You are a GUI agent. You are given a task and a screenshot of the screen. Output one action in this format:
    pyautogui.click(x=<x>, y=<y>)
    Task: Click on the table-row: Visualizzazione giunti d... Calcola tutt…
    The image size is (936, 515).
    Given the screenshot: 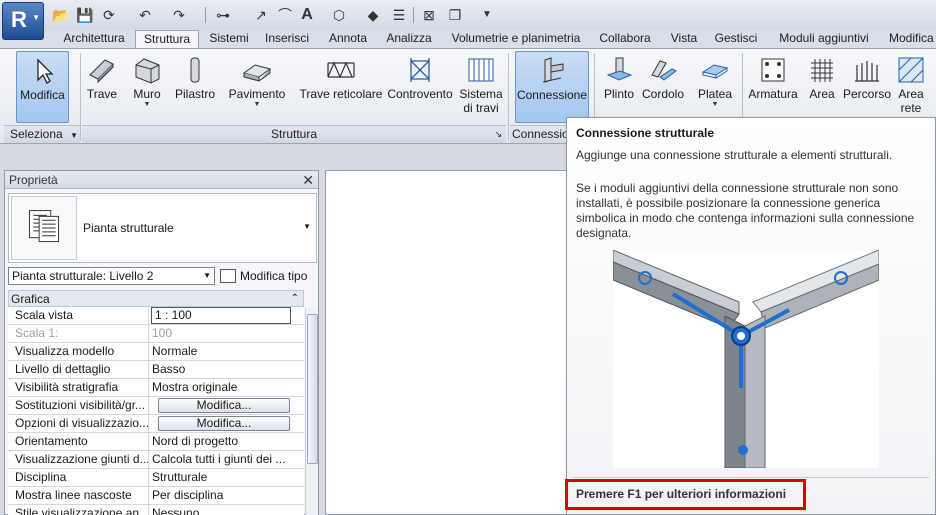 What is the action you would take?
    pyautogui.click(x=156, y=460)
    